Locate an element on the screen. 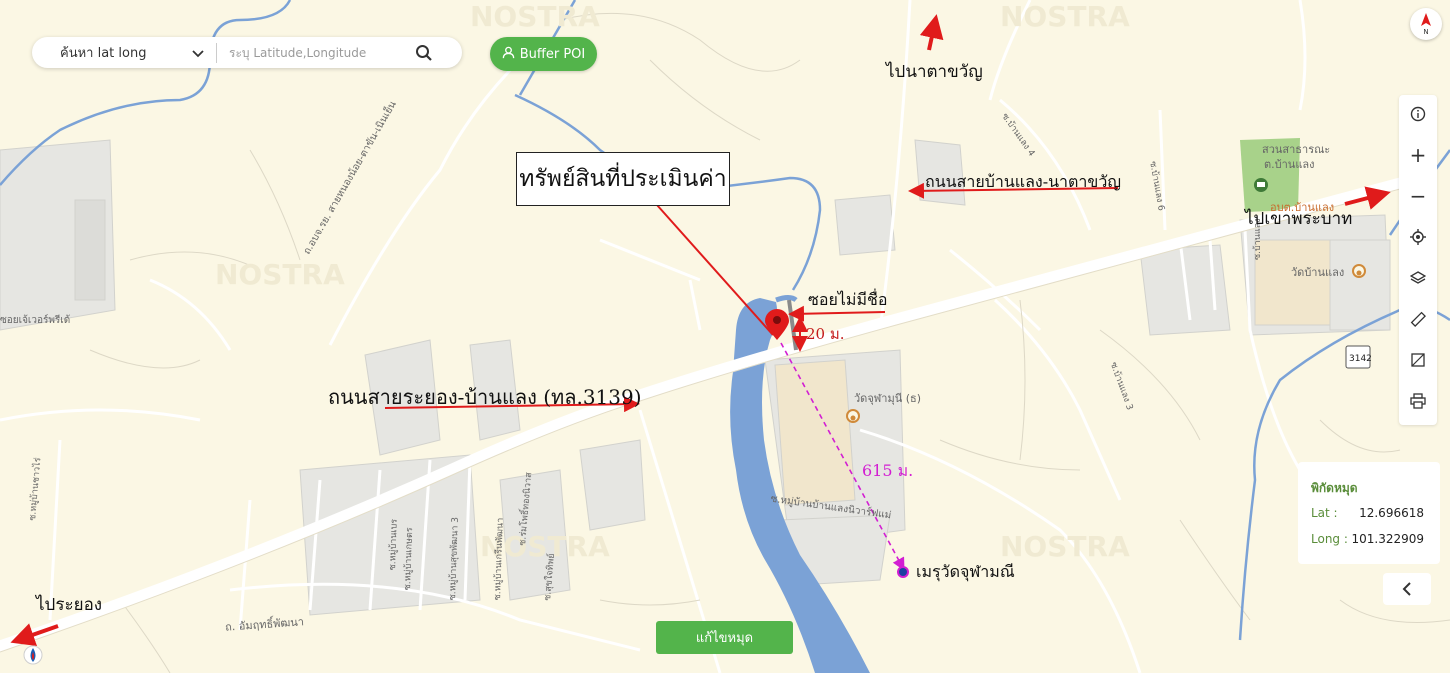  user-icon is located at coordinates (508, 54).